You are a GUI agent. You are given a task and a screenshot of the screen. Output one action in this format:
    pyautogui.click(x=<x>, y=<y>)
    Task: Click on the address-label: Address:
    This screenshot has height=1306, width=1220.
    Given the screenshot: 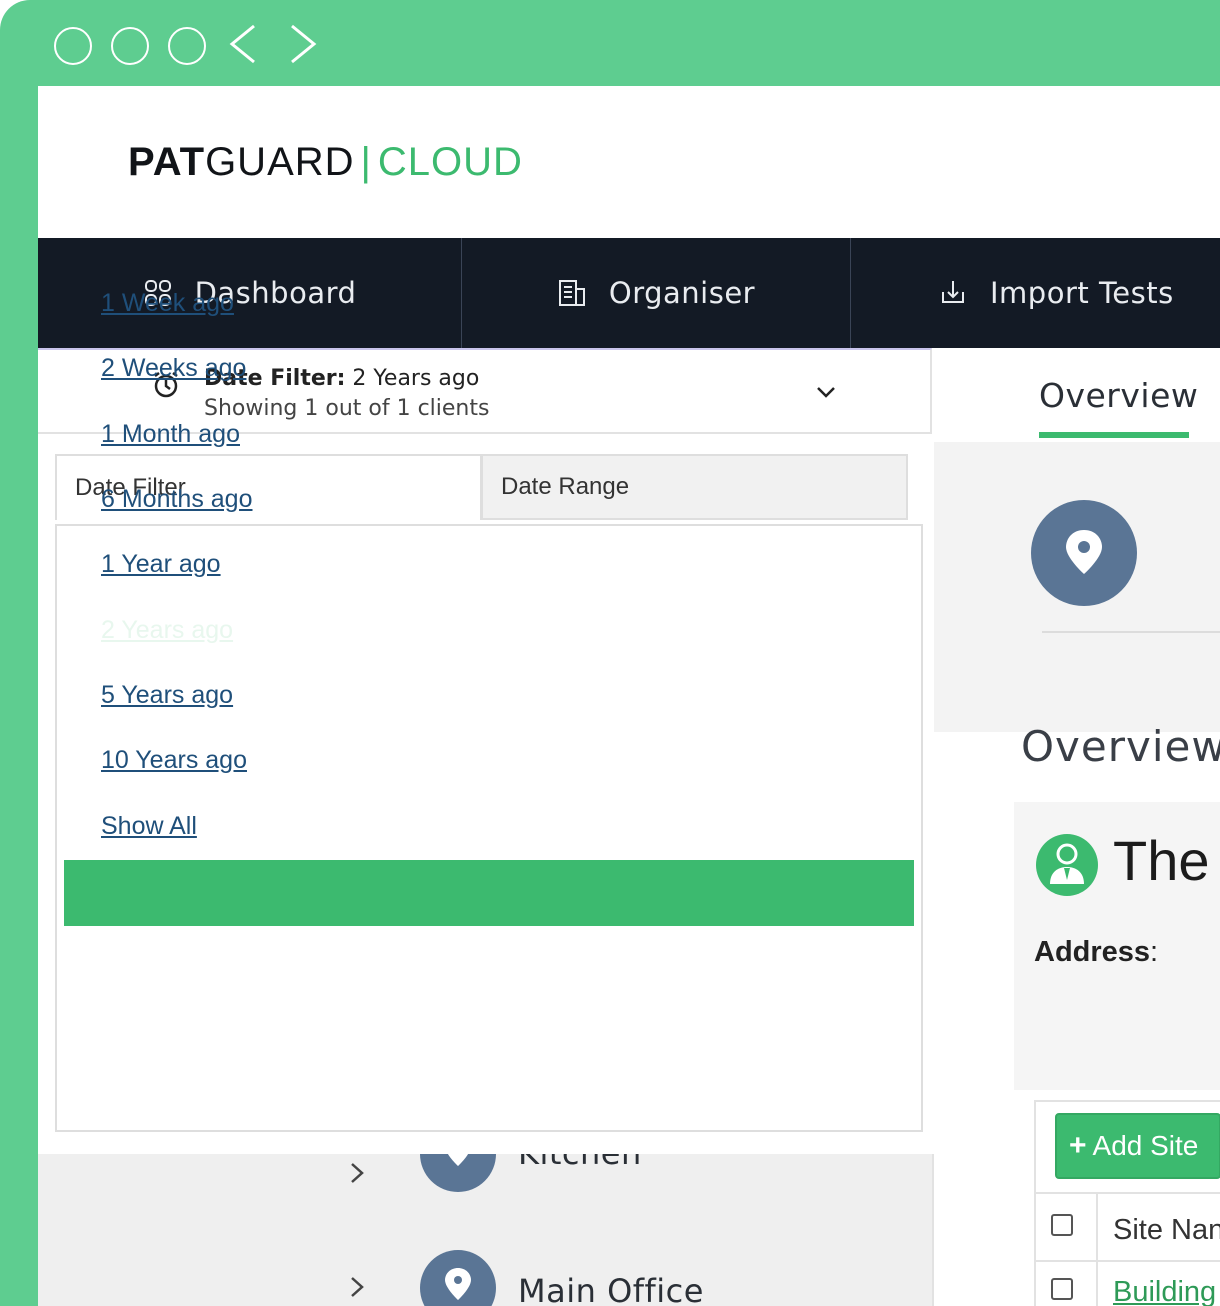 What is the action you would take?
    pyautogui.click(x=1096, y=952)
    